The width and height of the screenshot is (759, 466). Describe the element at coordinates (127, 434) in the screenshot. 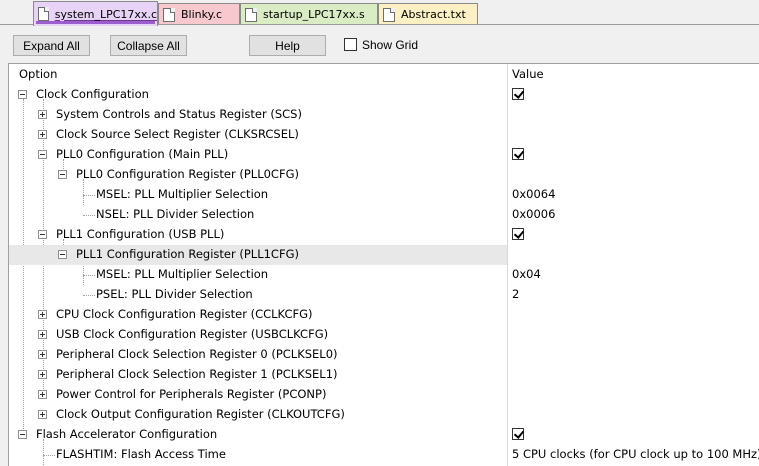

I see `option-label: Flash Accelerator Configuration` at that location.